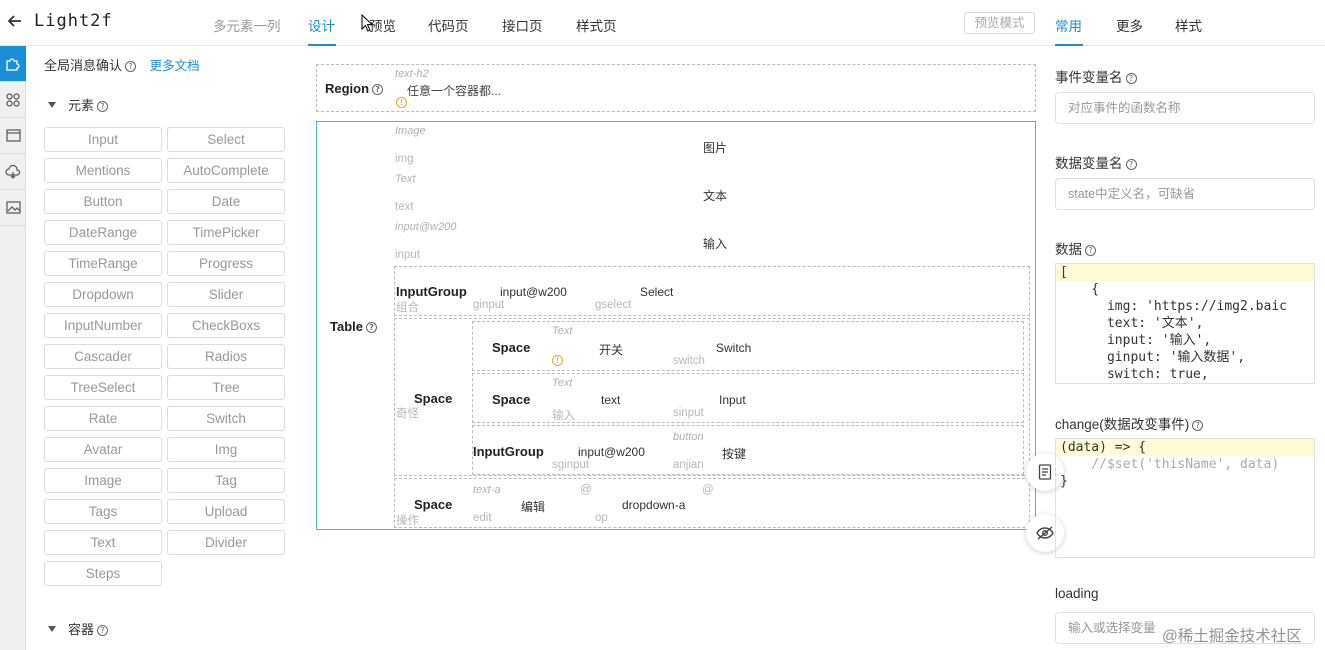 The image size is (1325, 650). Describe the element at coordinates (103, 573) in the screenshot. I see `component-steps-button: Steps` at that location.